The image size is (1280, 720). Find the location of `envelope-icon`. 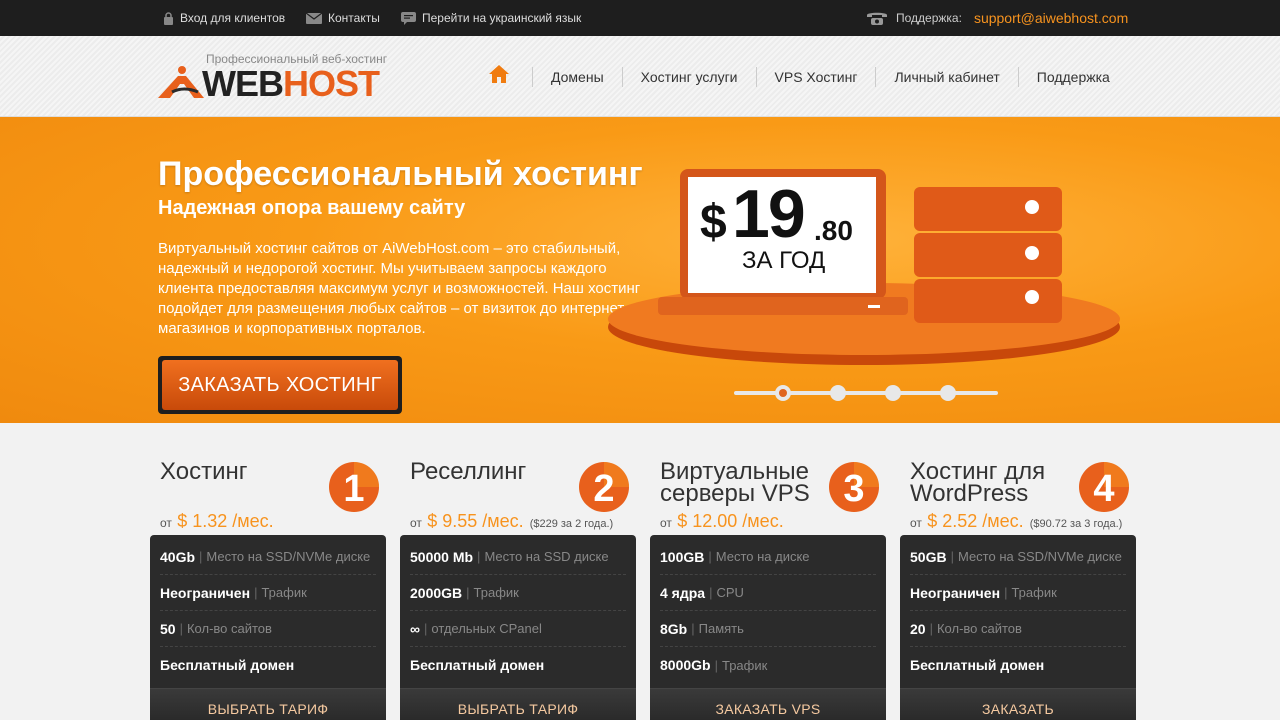

envelope-icon is located at coordinates (314, 18).